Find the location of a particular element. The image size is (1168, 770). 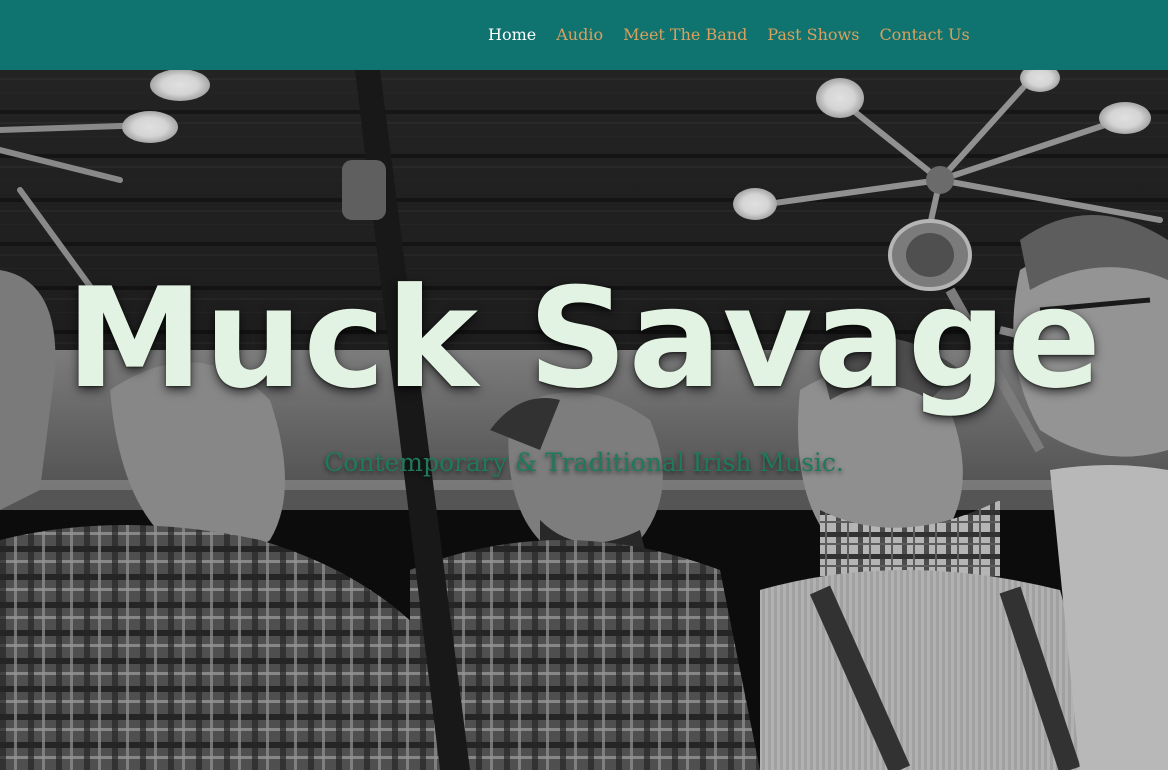

nav-item-meet-the-band: Meet The Band is located at coordinates (685, 35).